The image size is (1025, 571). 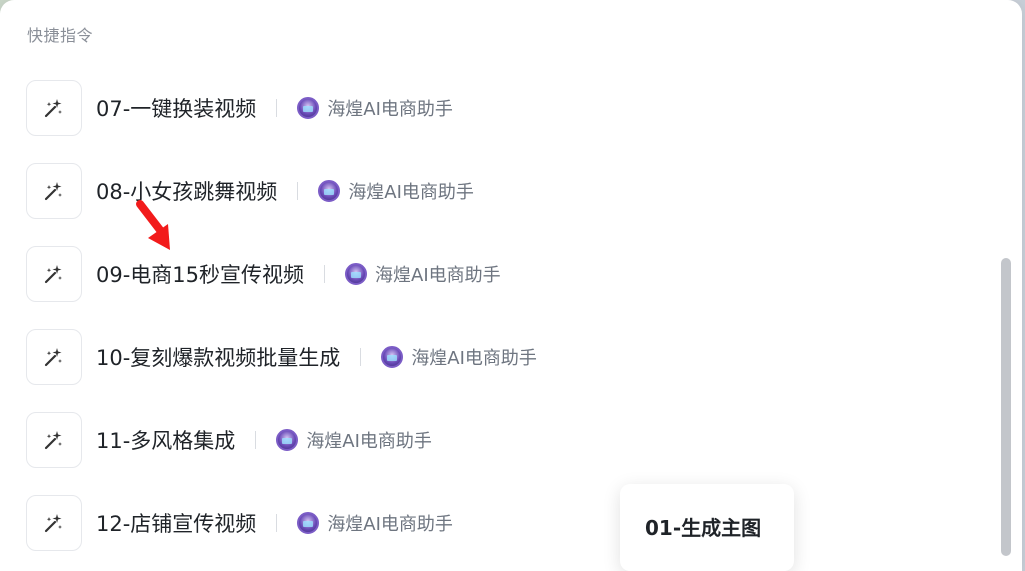 I want to click on shortcut-item-12: 12-店铺宣传视频 海煌AI电商助手, so click(x=495, y=522).